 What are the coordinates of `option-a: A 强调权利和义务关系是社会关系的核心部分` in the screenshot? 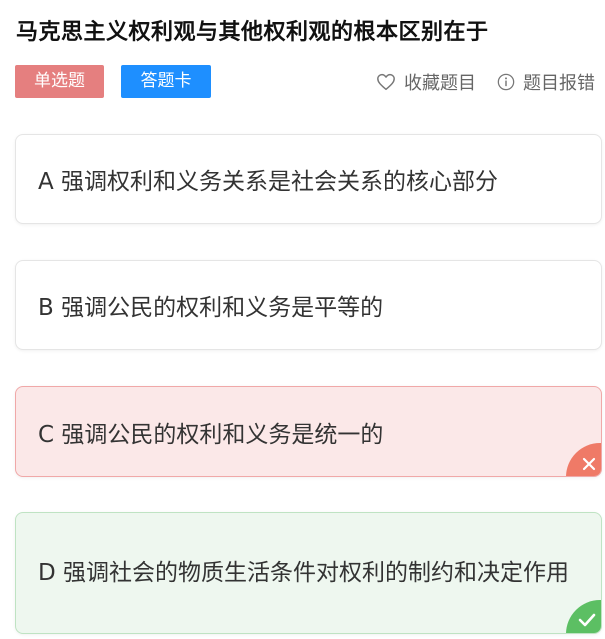 It's located at (308, 179).